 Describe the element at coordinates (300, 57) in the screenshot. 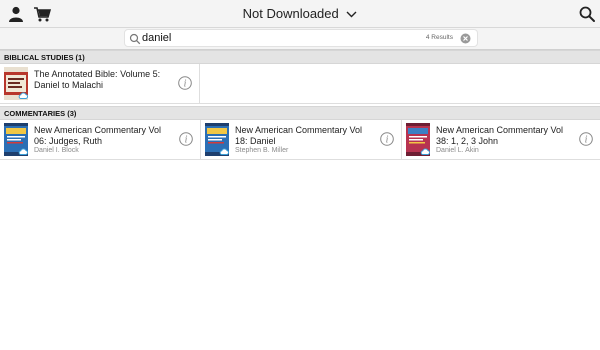

I see `section-header-biblical-studies: BIBLICAL STUDIES (1)` at that location.